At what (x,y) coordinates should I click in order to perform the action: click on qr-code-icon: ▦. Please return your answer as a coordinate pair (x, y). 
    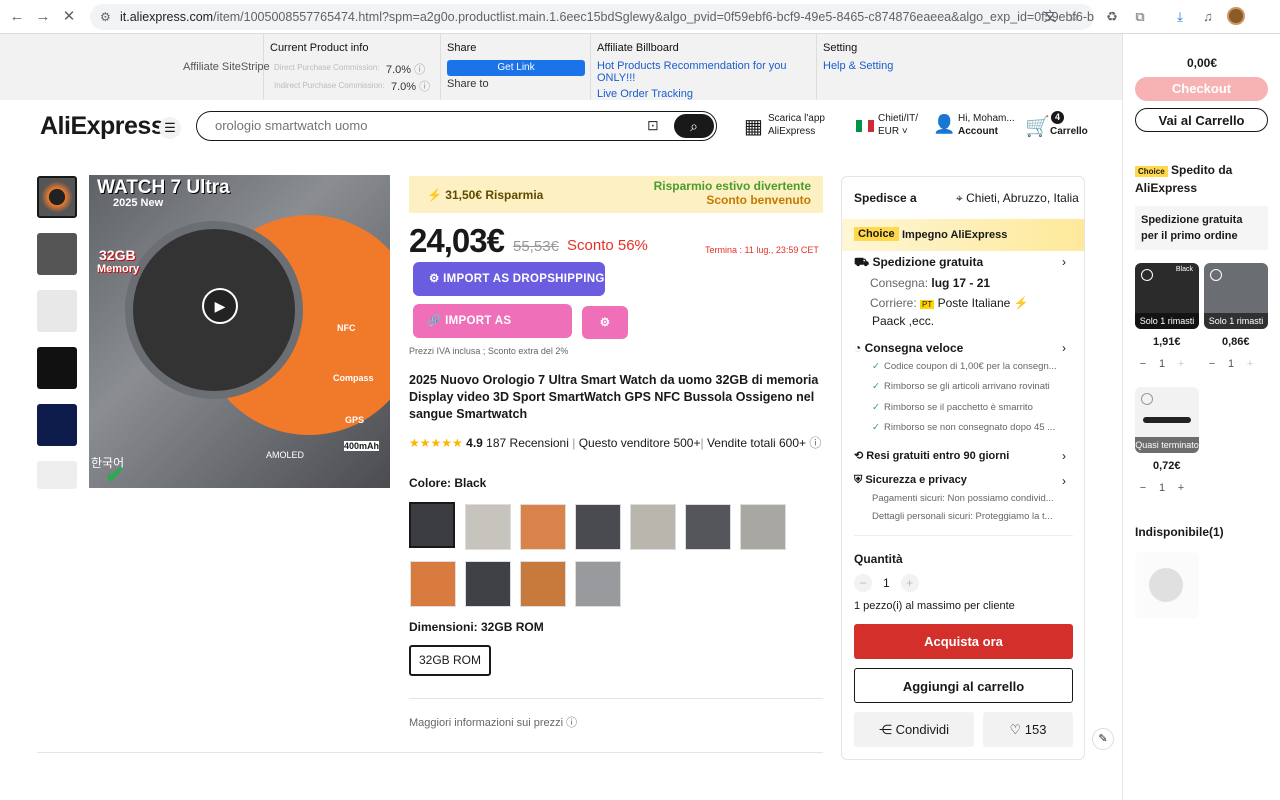
    Looking at the image, I should click on (753, 126).